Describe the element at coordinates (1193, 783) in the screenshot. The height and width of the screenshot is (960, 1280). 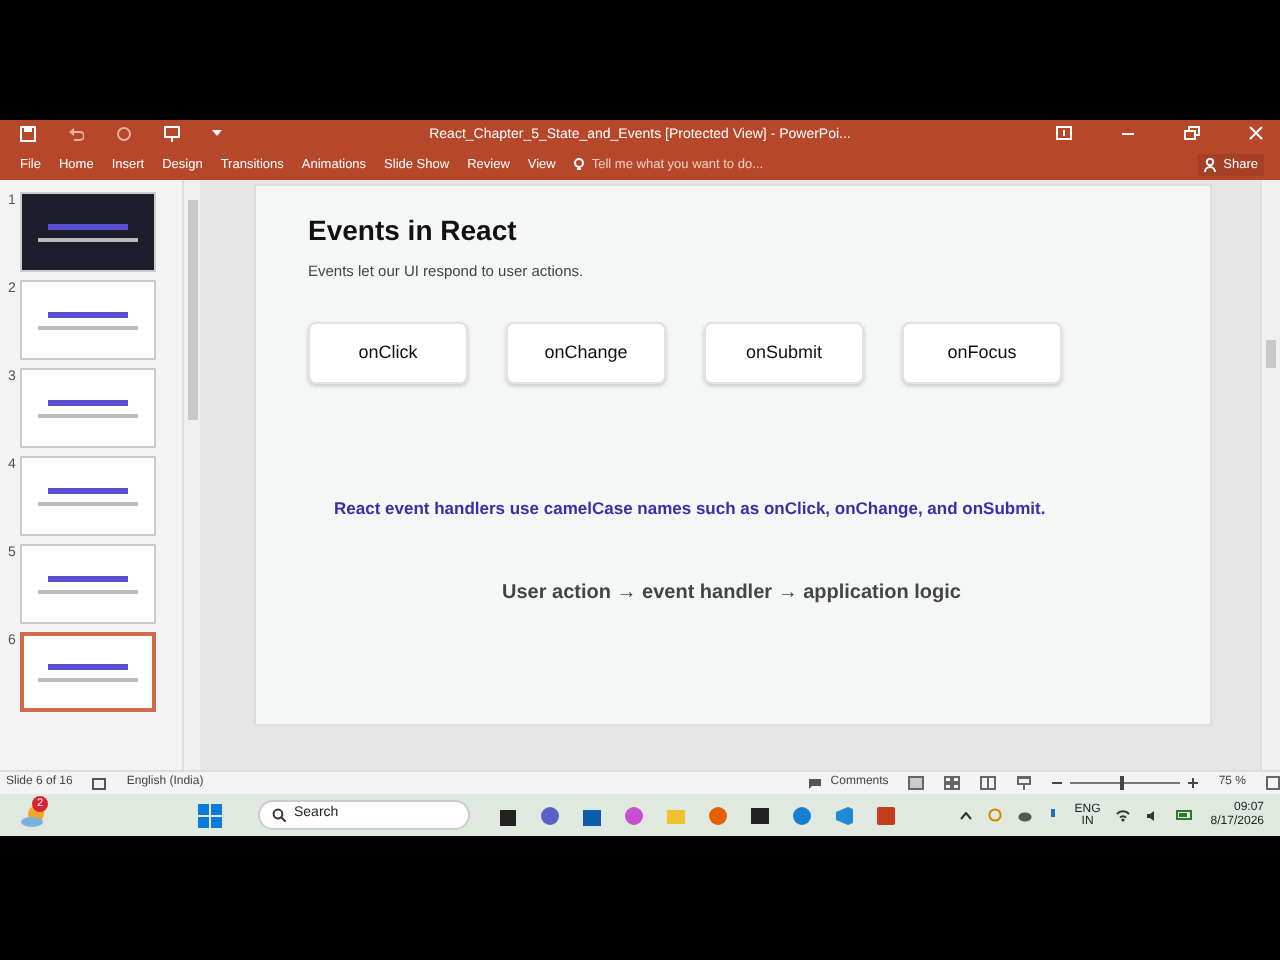
I see `zoom-in-icon` at that location.